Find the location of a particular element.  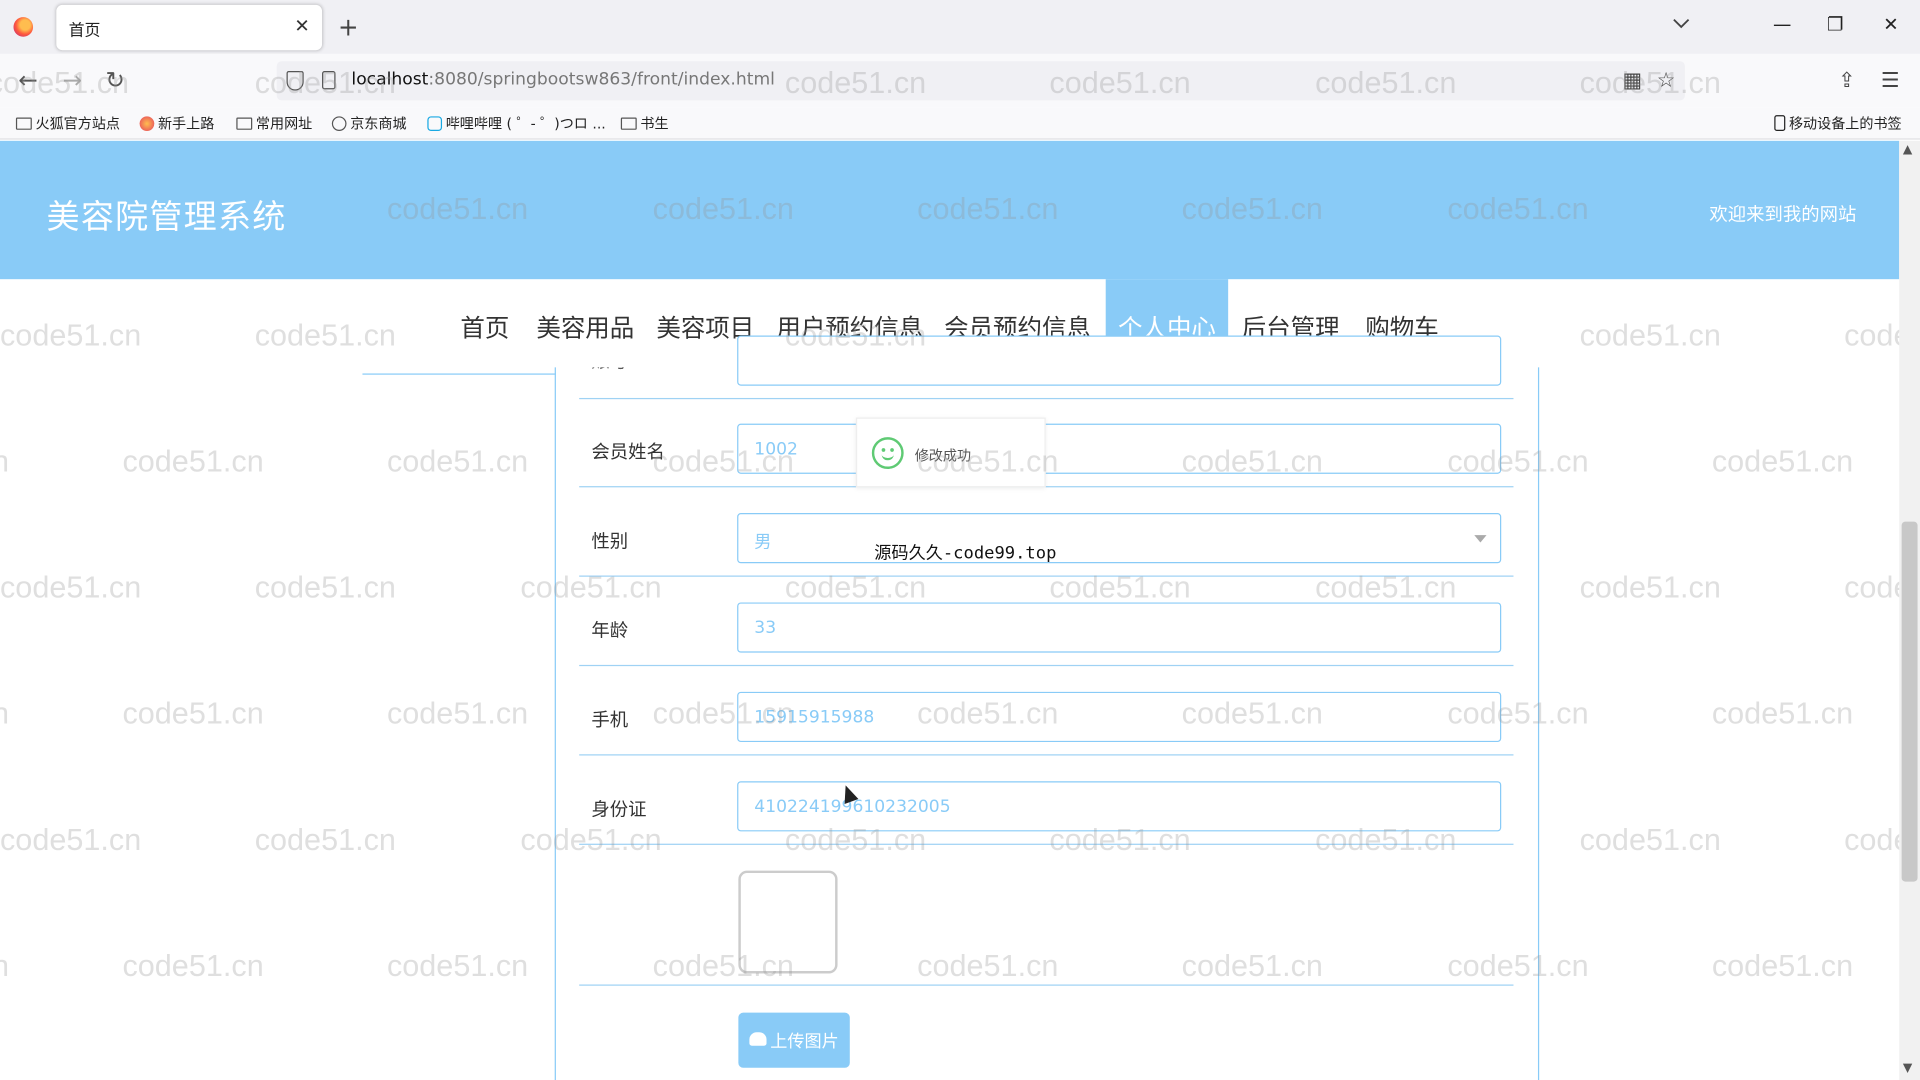

star-icon: ☆ is located at coordinates (1666, 81).